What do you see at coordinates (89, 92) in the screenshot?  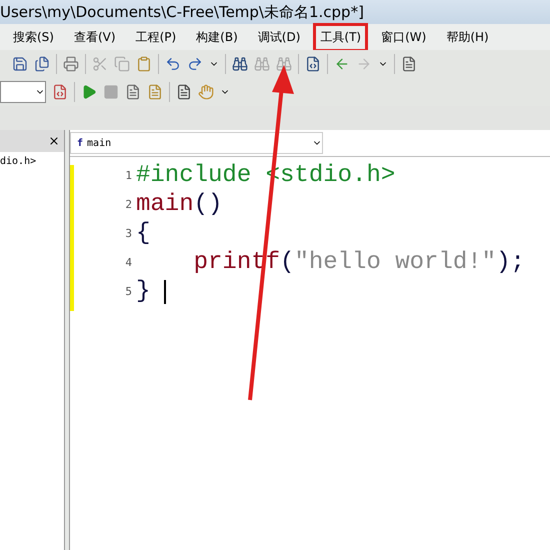 I see `run-icon` at bounding box center [89, 92].